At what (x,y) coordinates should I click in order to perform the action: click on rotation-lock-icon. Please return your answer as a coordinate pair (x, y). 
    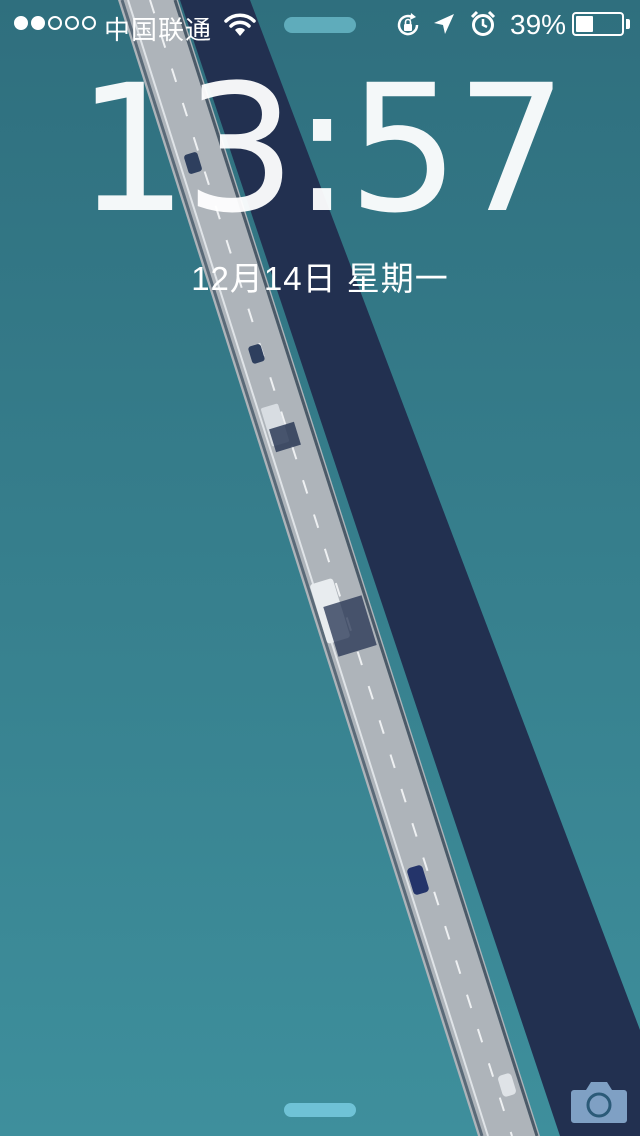
    Looking at the image, I should click on (408, 27).